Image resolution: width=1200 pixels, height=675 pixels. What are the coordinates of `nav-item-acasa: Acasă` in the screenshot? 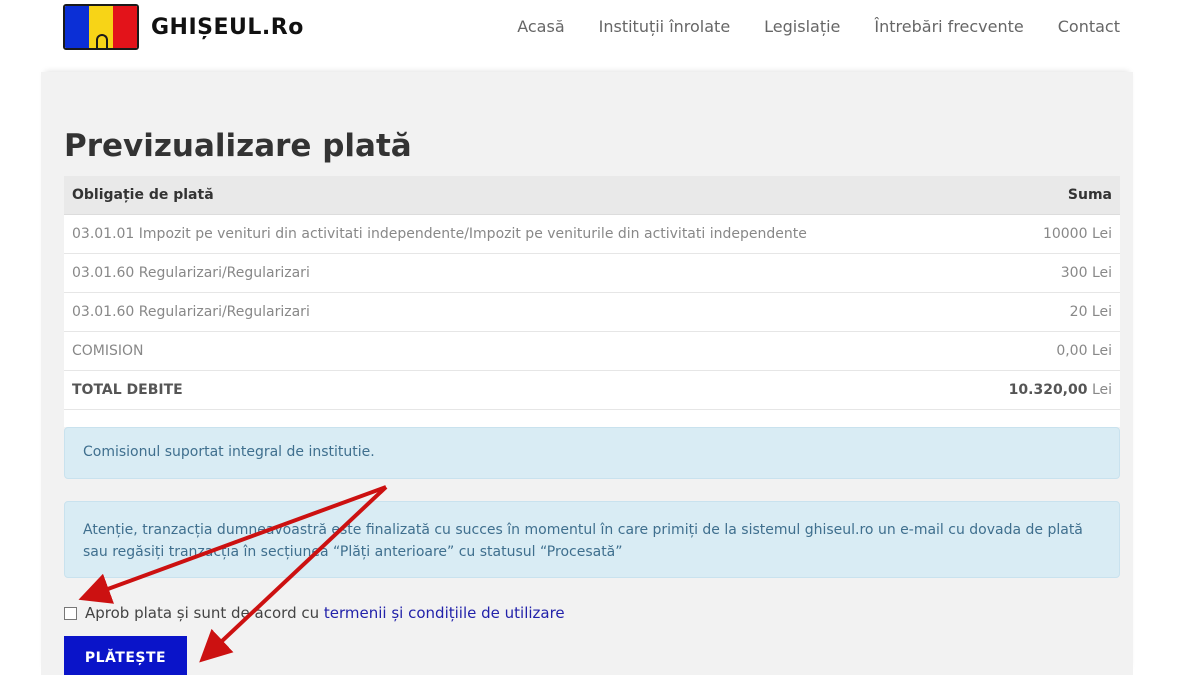 It's located at (540, 26).